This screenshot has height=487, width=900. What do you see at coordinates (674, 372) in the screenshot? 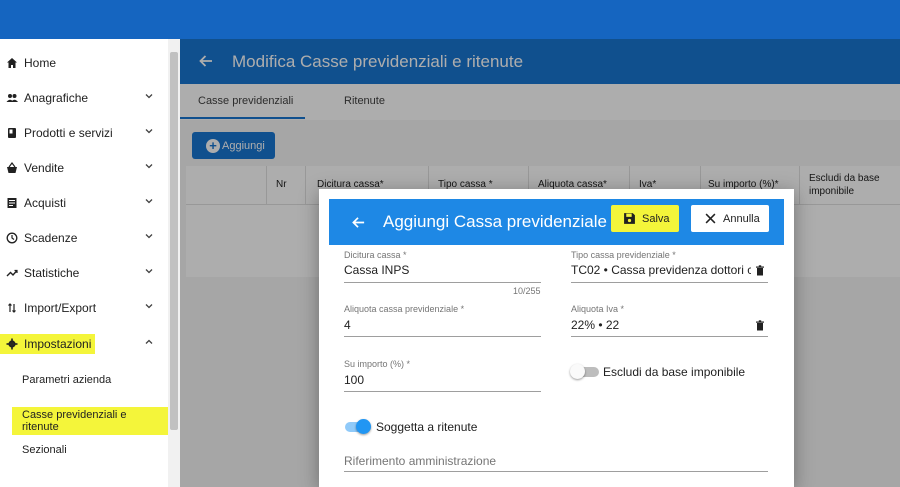
I see `escludi-toggle-label: Escludi da base imponibile` at bounding box center [674, 372].